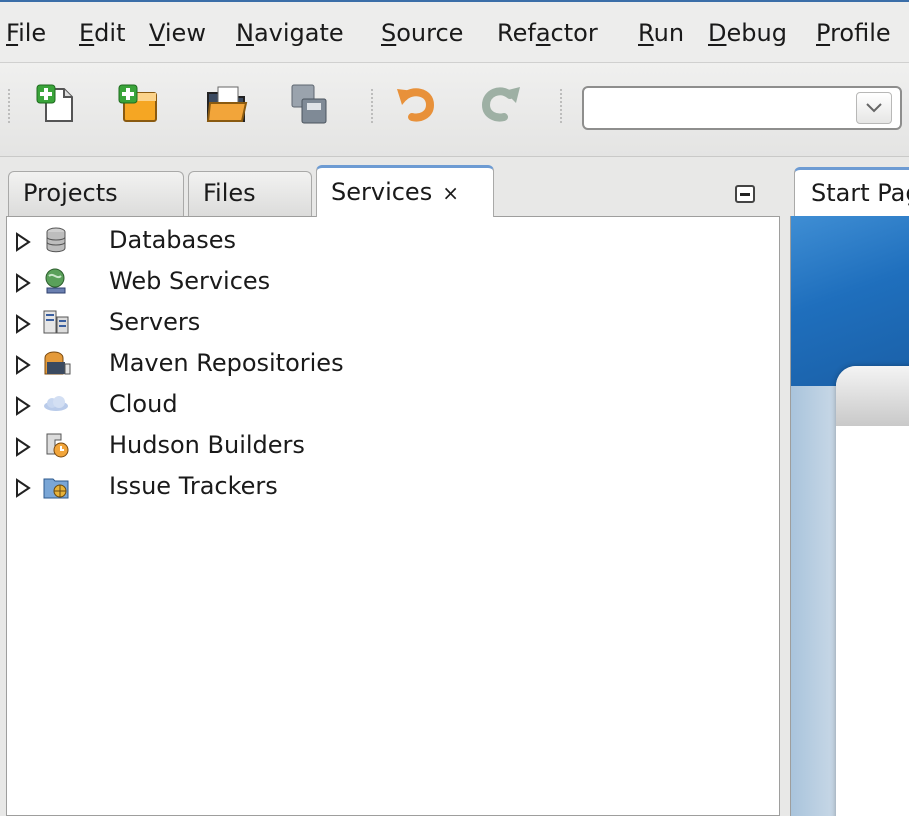  What do you see at coordinates (227, 104) in the screenshot?
I see `open-project-icon` at bounding box center [227, 104].